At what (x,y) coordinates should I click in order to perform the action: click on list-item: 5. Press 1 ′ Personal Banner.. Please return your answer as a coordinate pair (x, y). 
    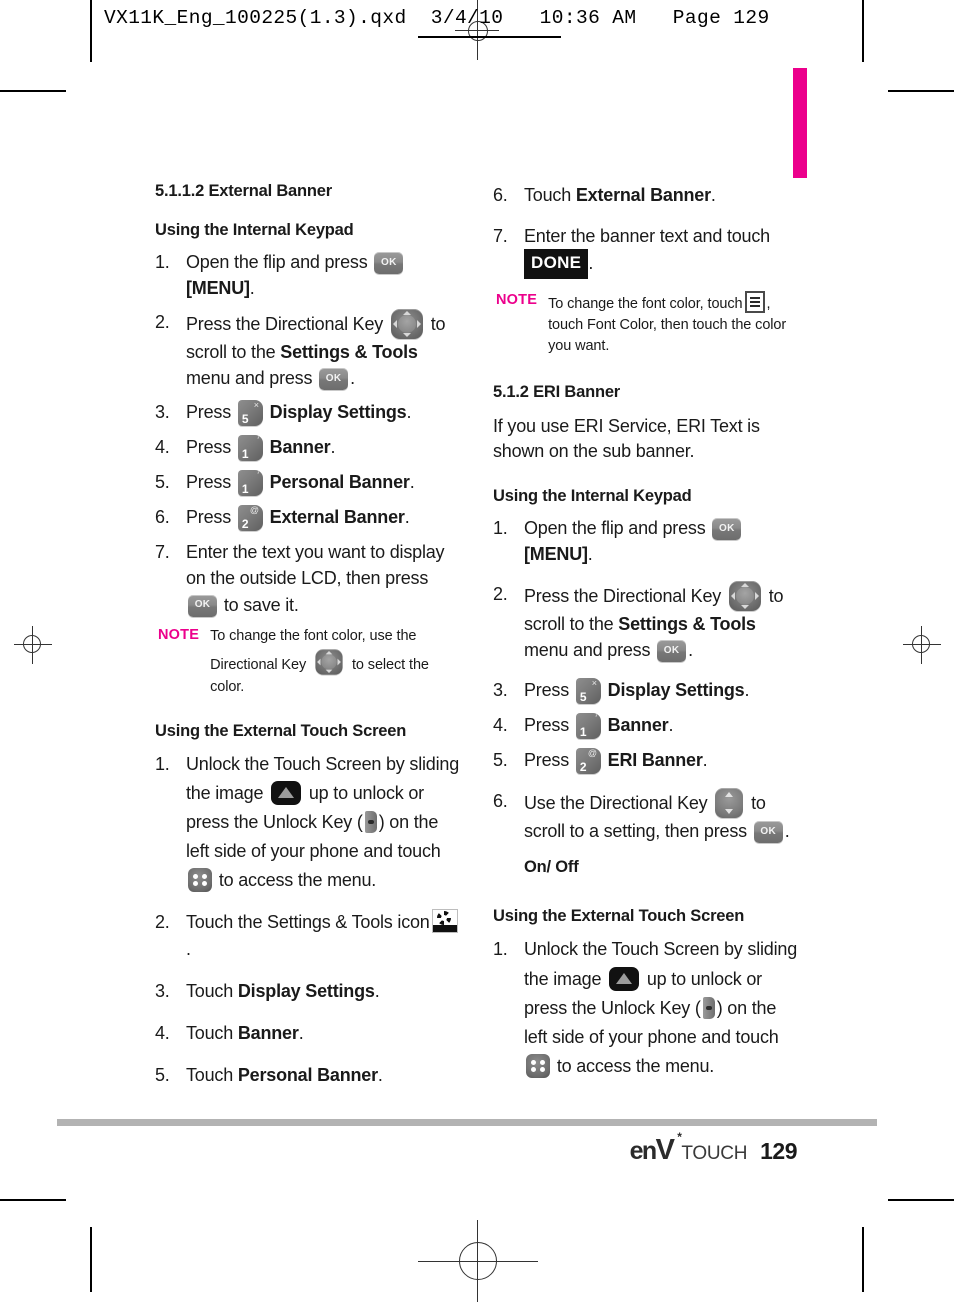
    Looking at the image, I should click on (309, 483).